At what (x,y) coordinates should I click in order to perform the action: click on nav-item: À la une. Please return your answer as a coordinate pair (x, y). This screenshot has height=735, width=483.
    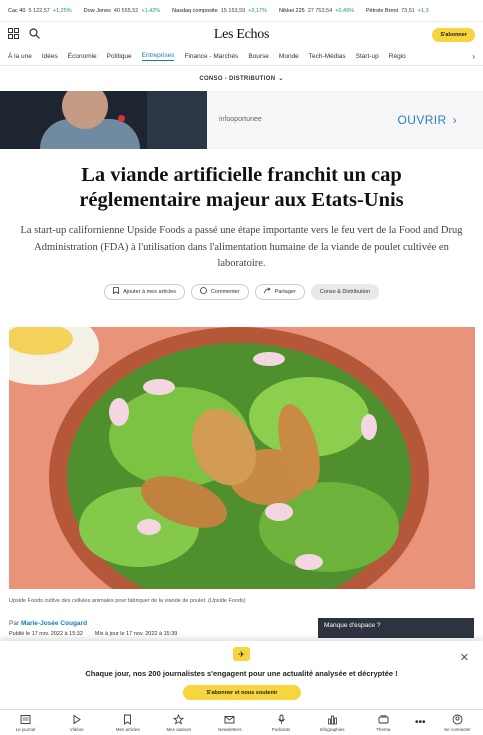
    Looking at the image, I should click on (20, 56).